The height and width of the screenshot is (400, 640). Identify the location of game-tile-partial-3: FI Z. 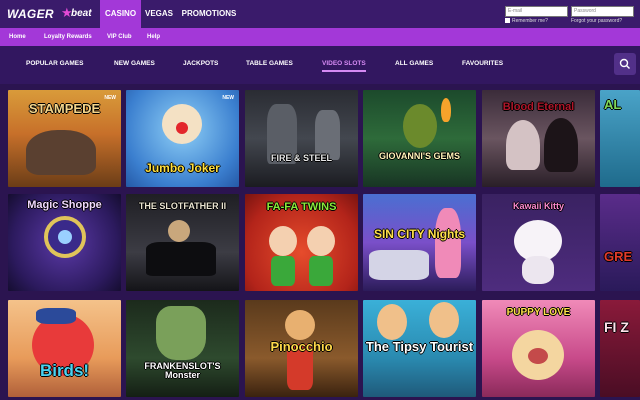
(620, 348).